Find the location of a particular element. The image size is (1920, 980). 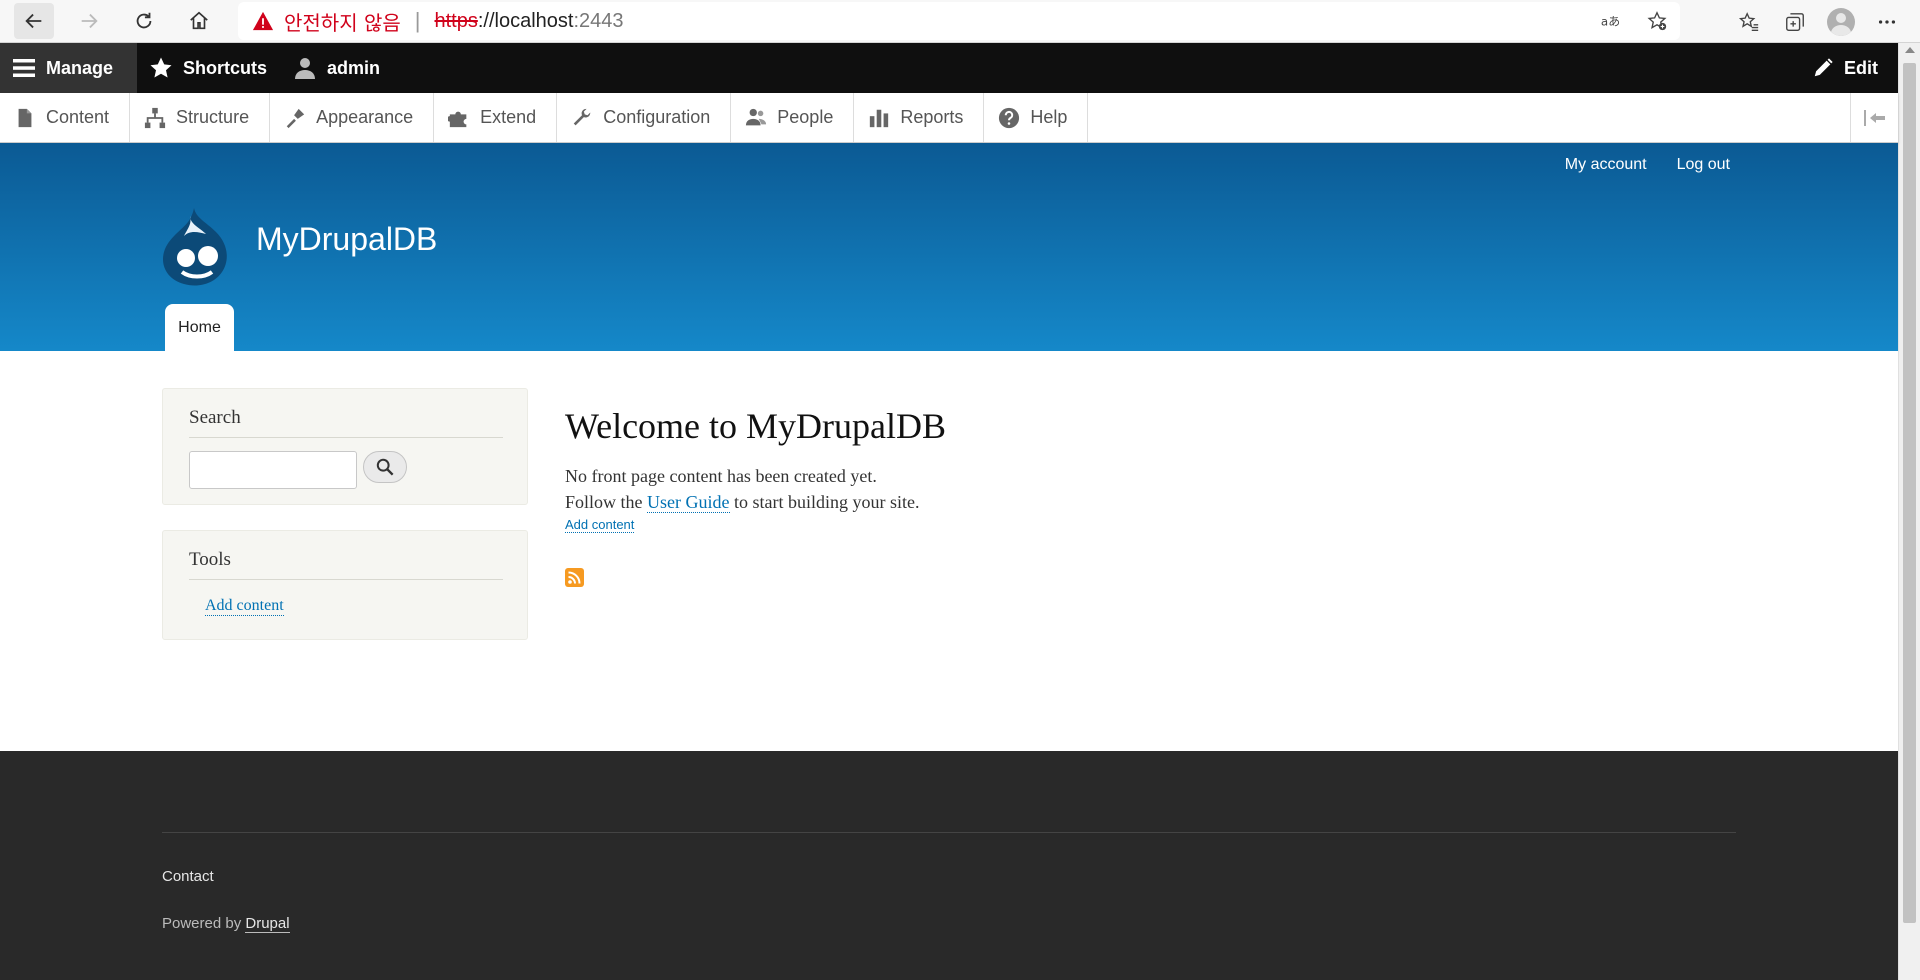

toolbar-shortcuts: Shortcuts is located at coordinates (209, 68).